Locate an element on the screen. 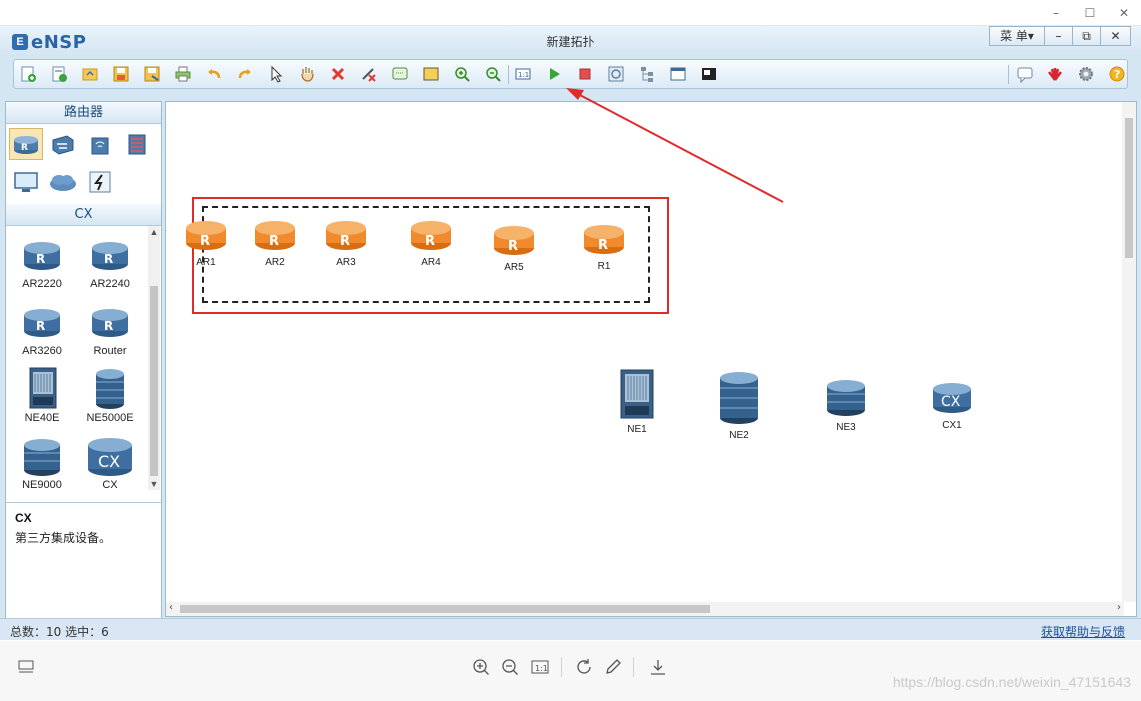 This screenshot has height=701, width=1141. wireless-category-icon is located at coordinates (100, 144).